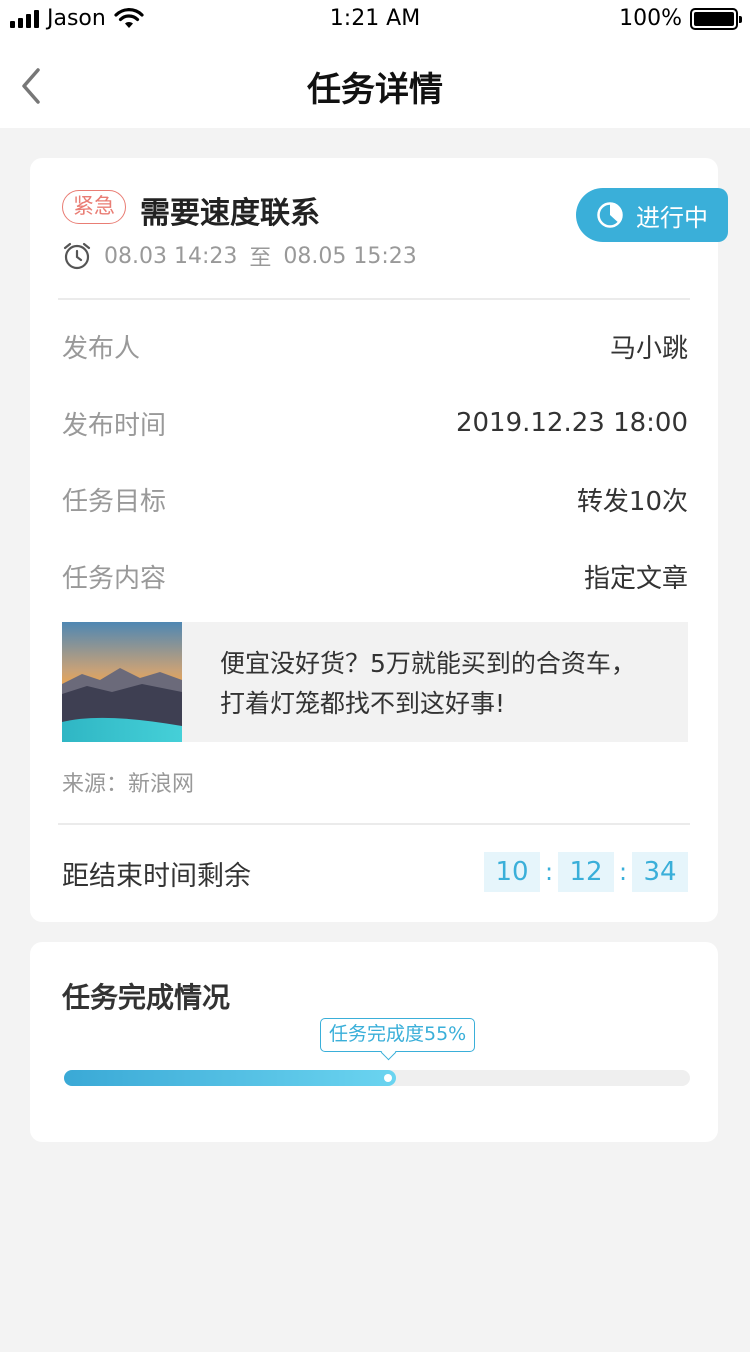  I want to click on detail-row-content: 任务内容 指定文章, so click(375, 576).